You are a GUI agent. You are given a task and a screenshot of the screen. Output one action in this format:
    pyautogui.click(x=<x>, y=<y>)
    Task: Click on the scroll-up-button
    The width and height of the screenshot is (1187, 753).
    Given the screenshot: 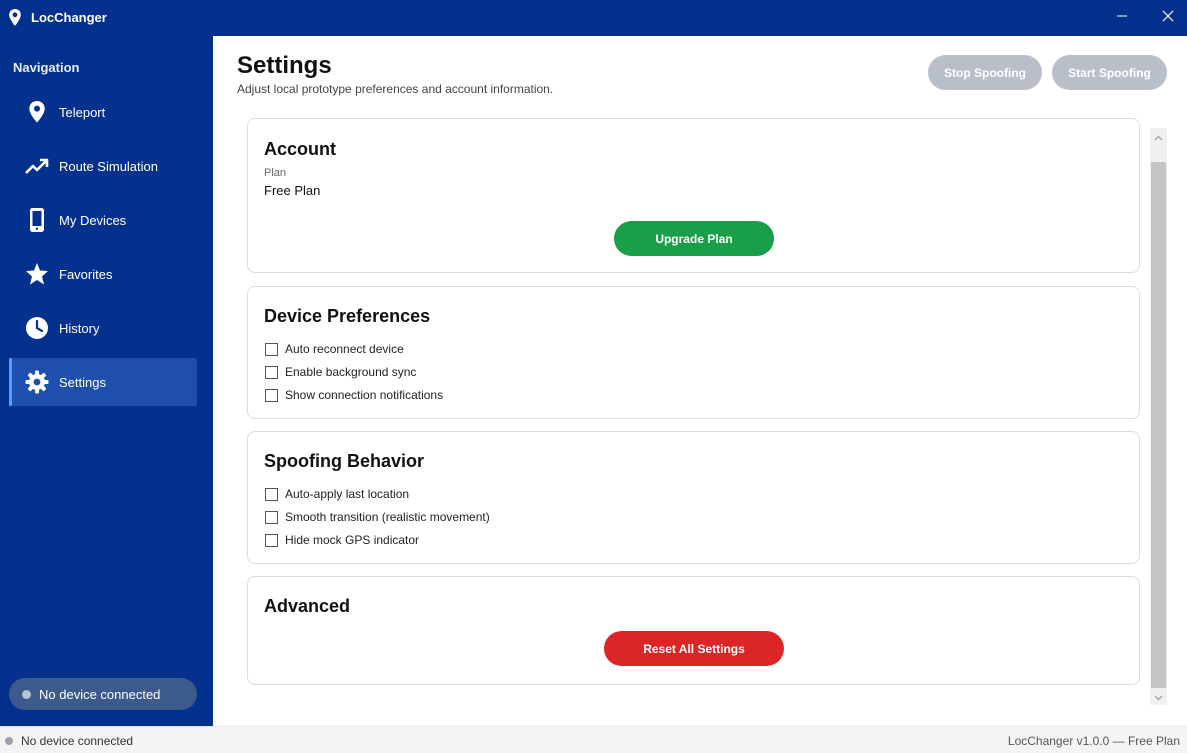 What is the action you would take?
    pyautogui.click(x=1158, y=136)
    